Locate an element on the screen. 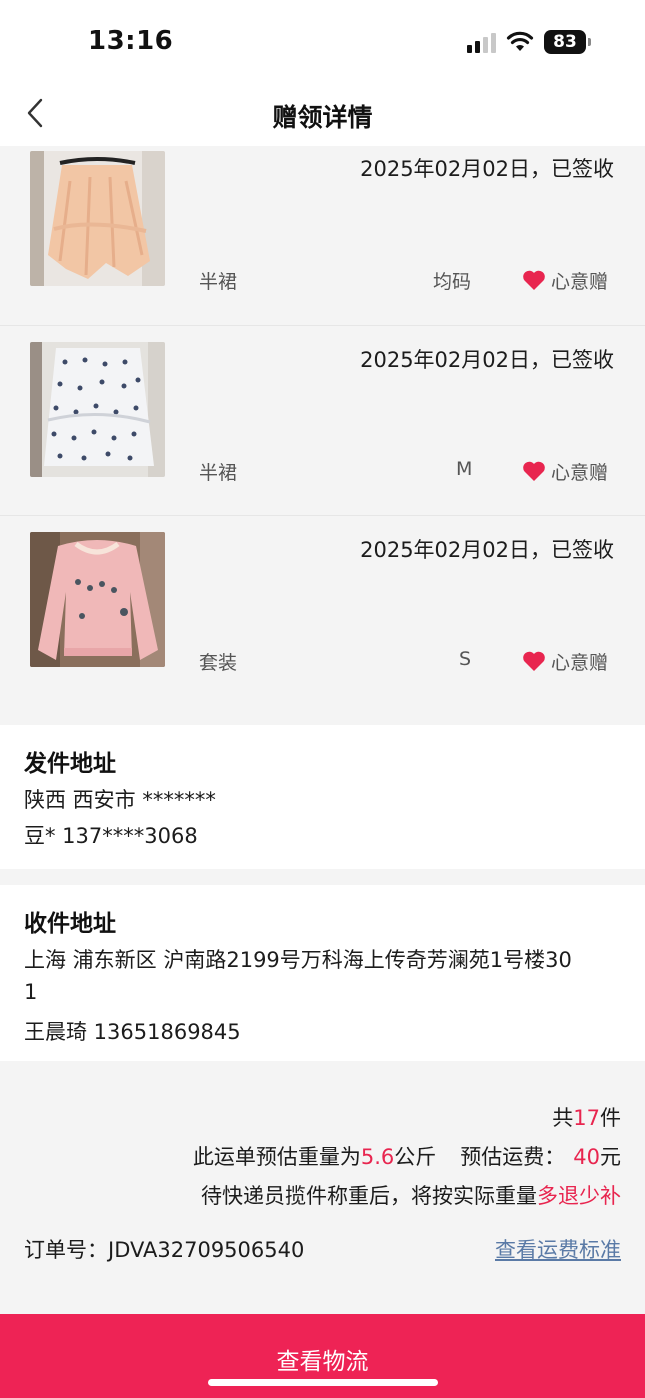 The height and width of the screenshot is (1398, 645). sender-contact: 豆* 137****3068 is located at coordinates (111, 836).